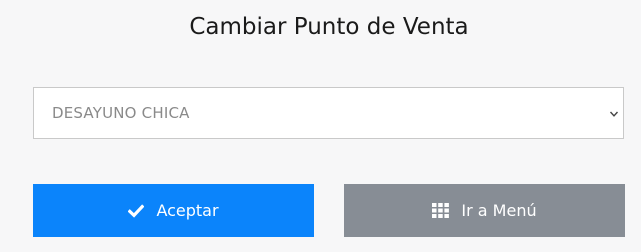  Describe the element at coordinates (614, 114) in the screenshot. I see `chevron-down-icon` at that location.